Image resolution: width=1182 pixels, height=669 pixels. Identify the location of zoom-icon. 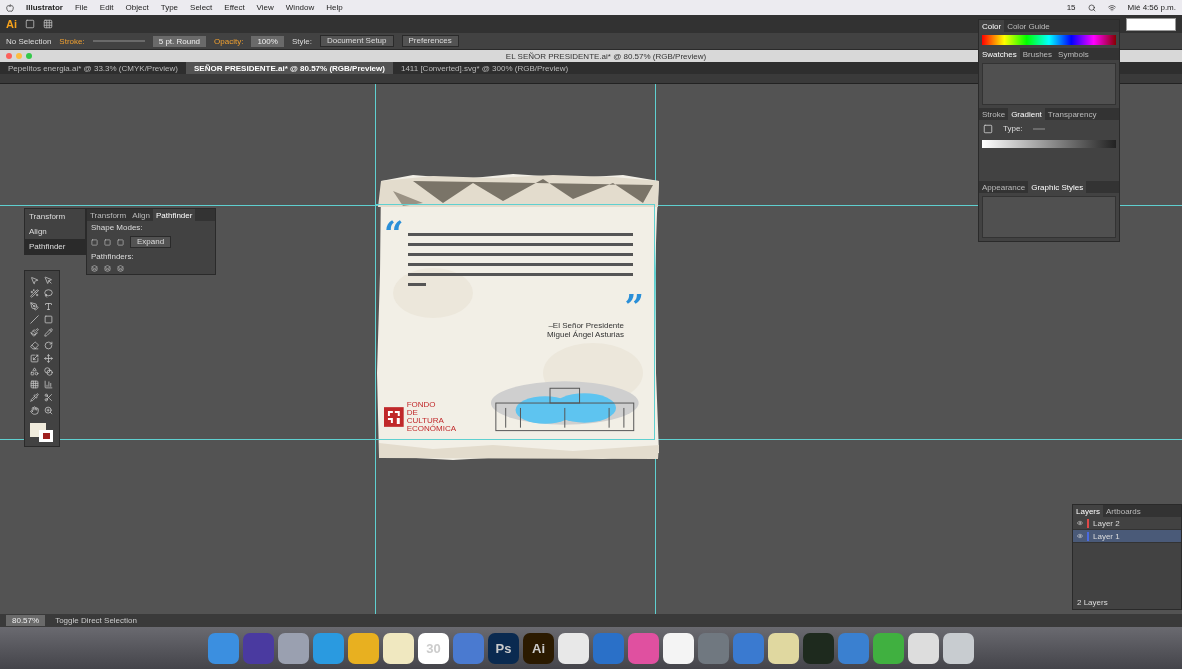
(48, 410).